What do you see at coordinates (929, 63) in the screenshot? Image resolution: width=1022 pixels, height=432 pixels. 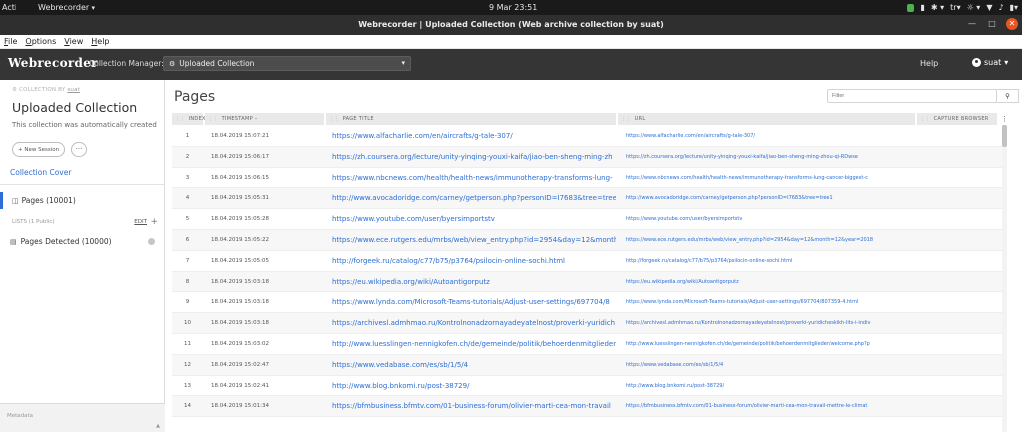 I see `help-link: Help` at bounding box center [929, 63].